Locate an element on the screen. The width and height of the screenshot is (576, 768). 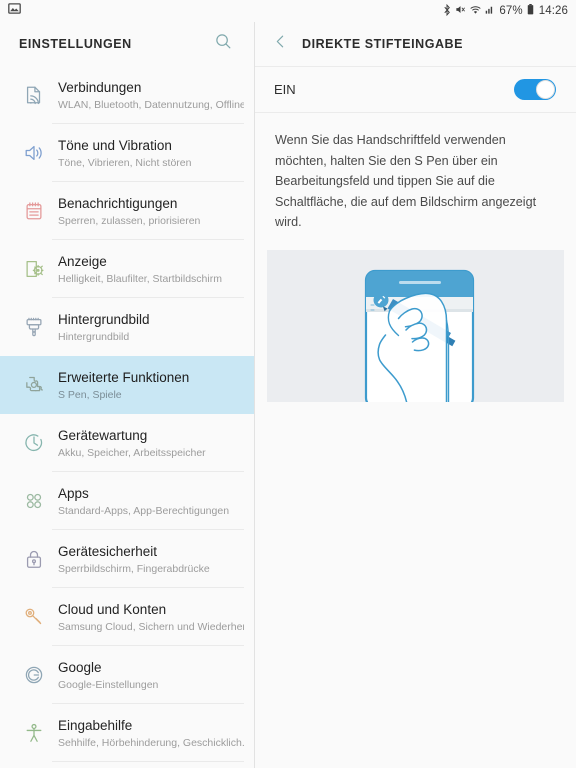
sidebar-item-label: Apps is located at coordinates (73, 493).